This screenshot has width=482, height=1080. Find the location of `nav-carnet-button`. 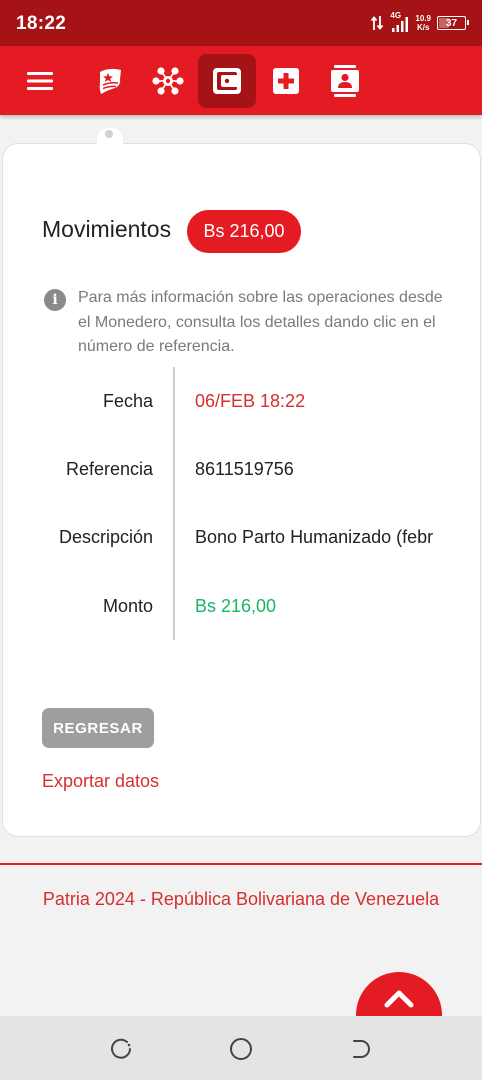

nav-carnet-button is located at coordinates (110, 81).